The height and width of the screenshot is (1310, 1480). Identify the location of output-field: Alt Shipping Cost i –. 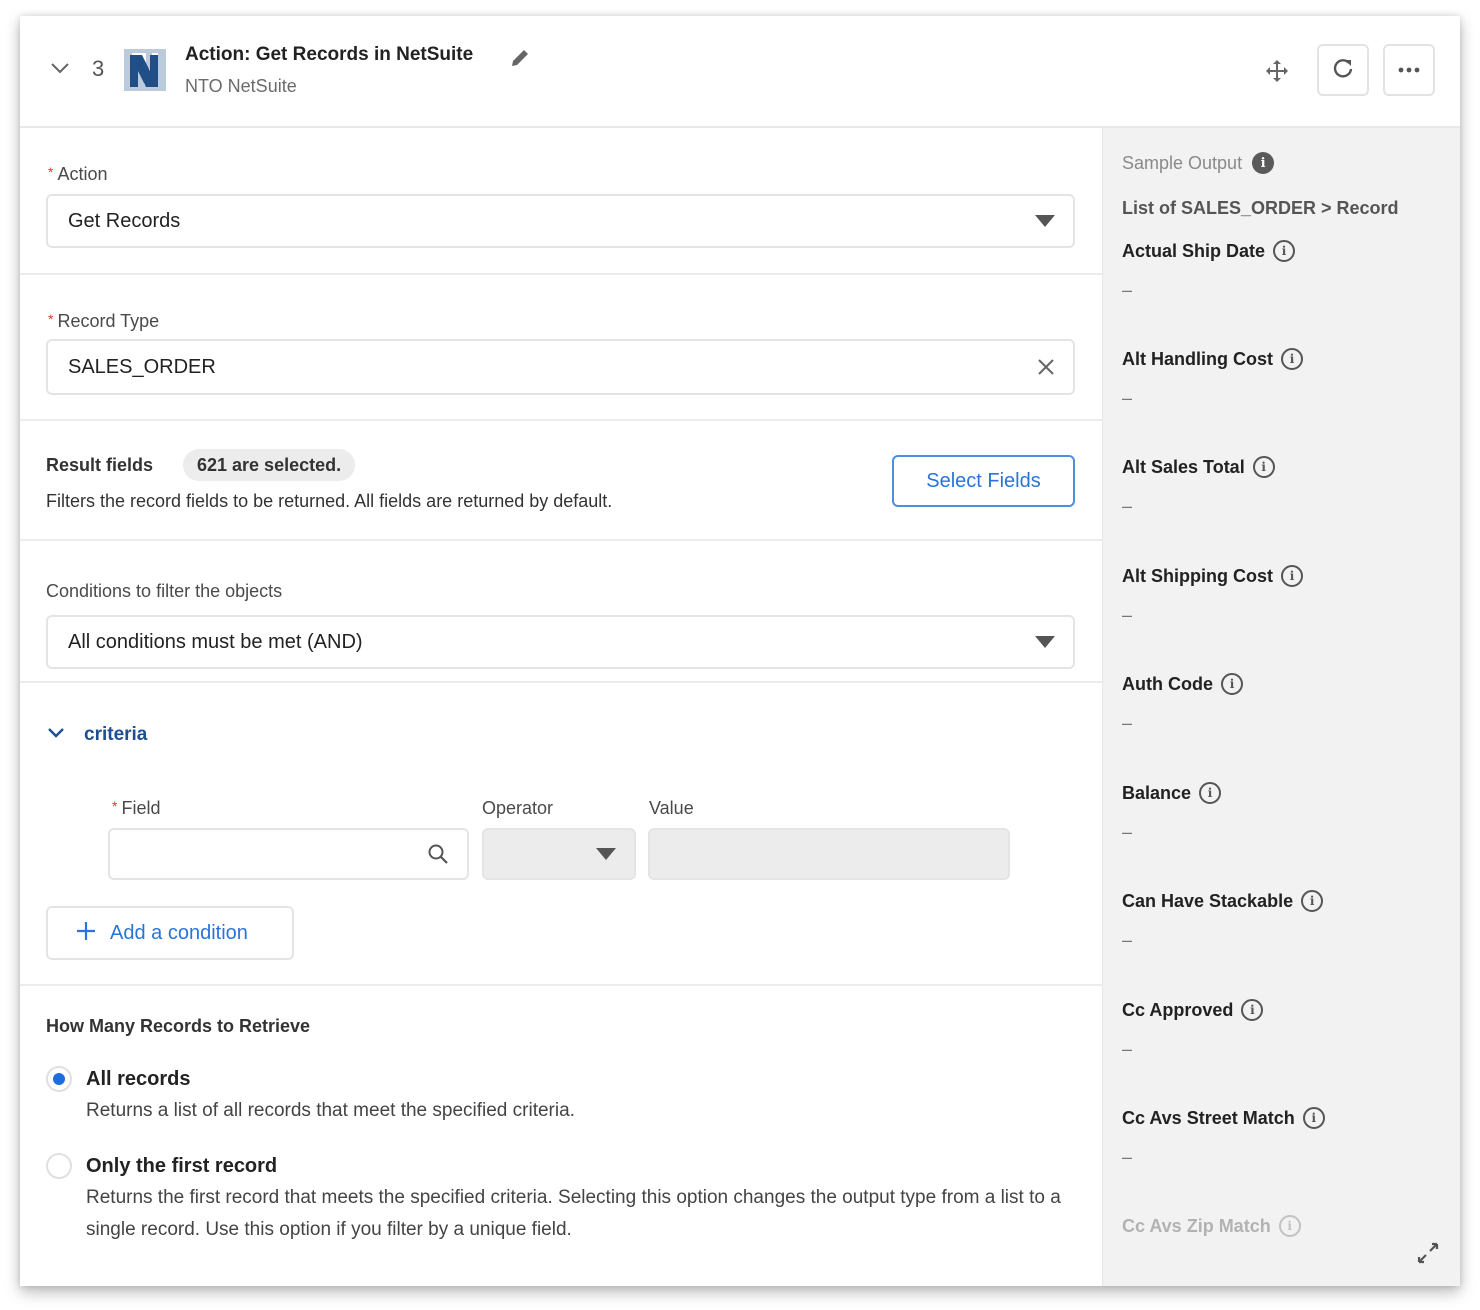
(1282, 595).